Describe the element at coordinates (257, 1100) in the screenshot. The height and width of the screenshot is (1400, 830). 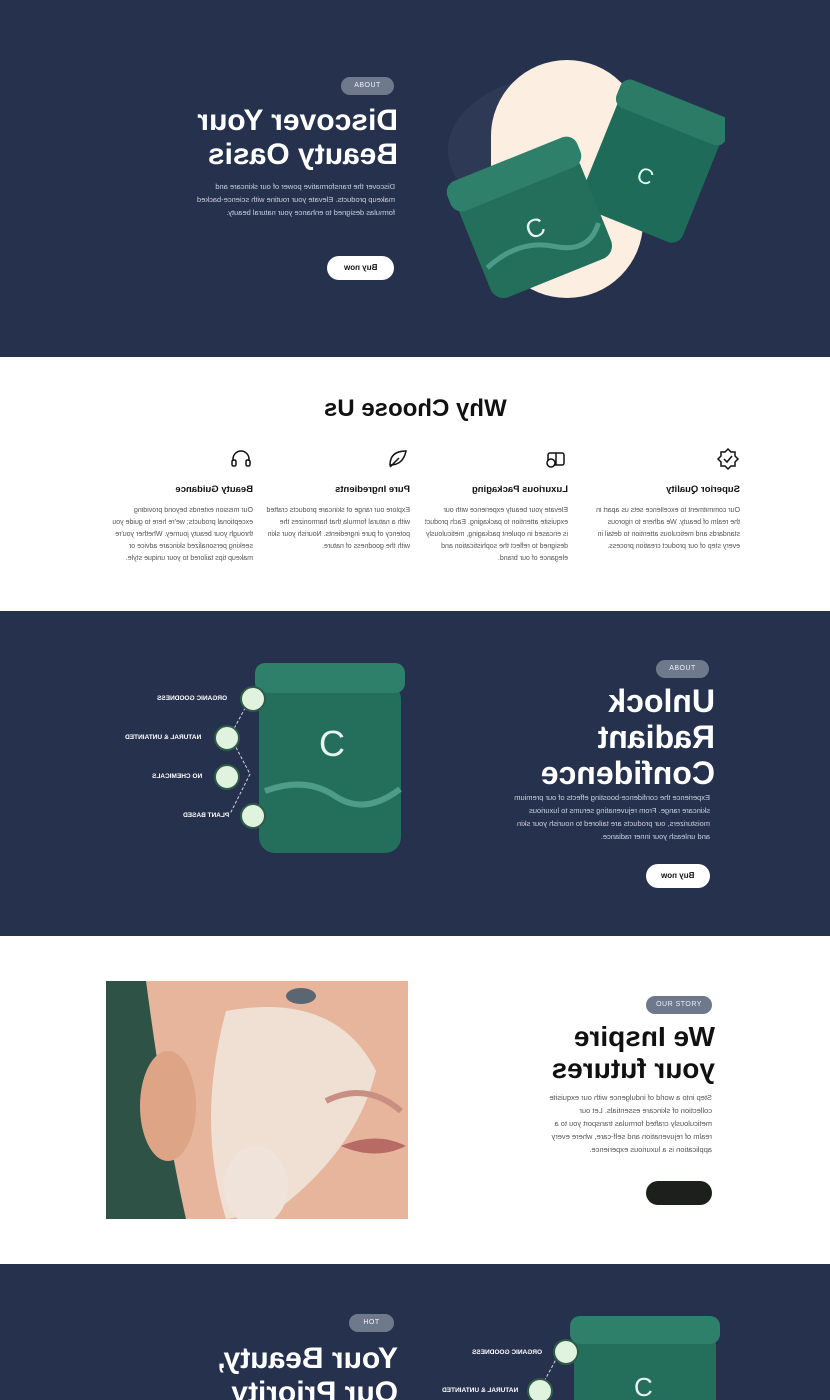
I see `skincare-face-photo` at that location.